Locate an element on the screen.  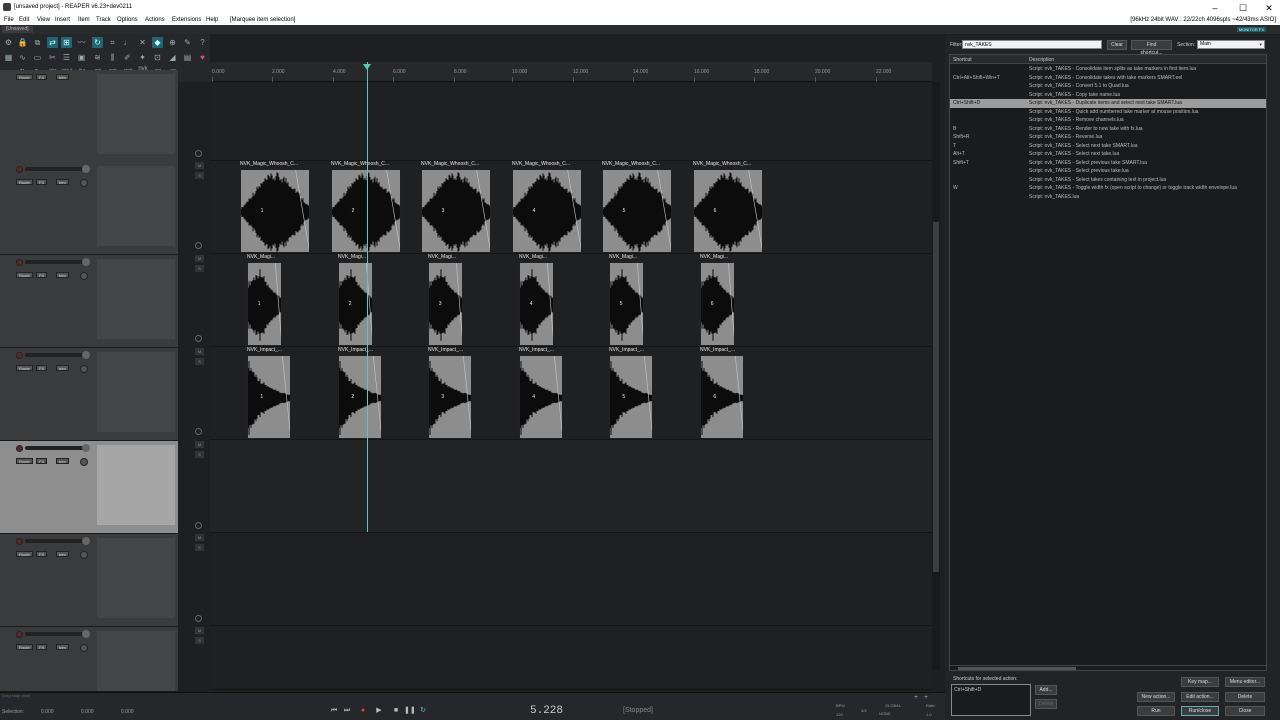
menu-options: Options is located at coordinates (127, 20).